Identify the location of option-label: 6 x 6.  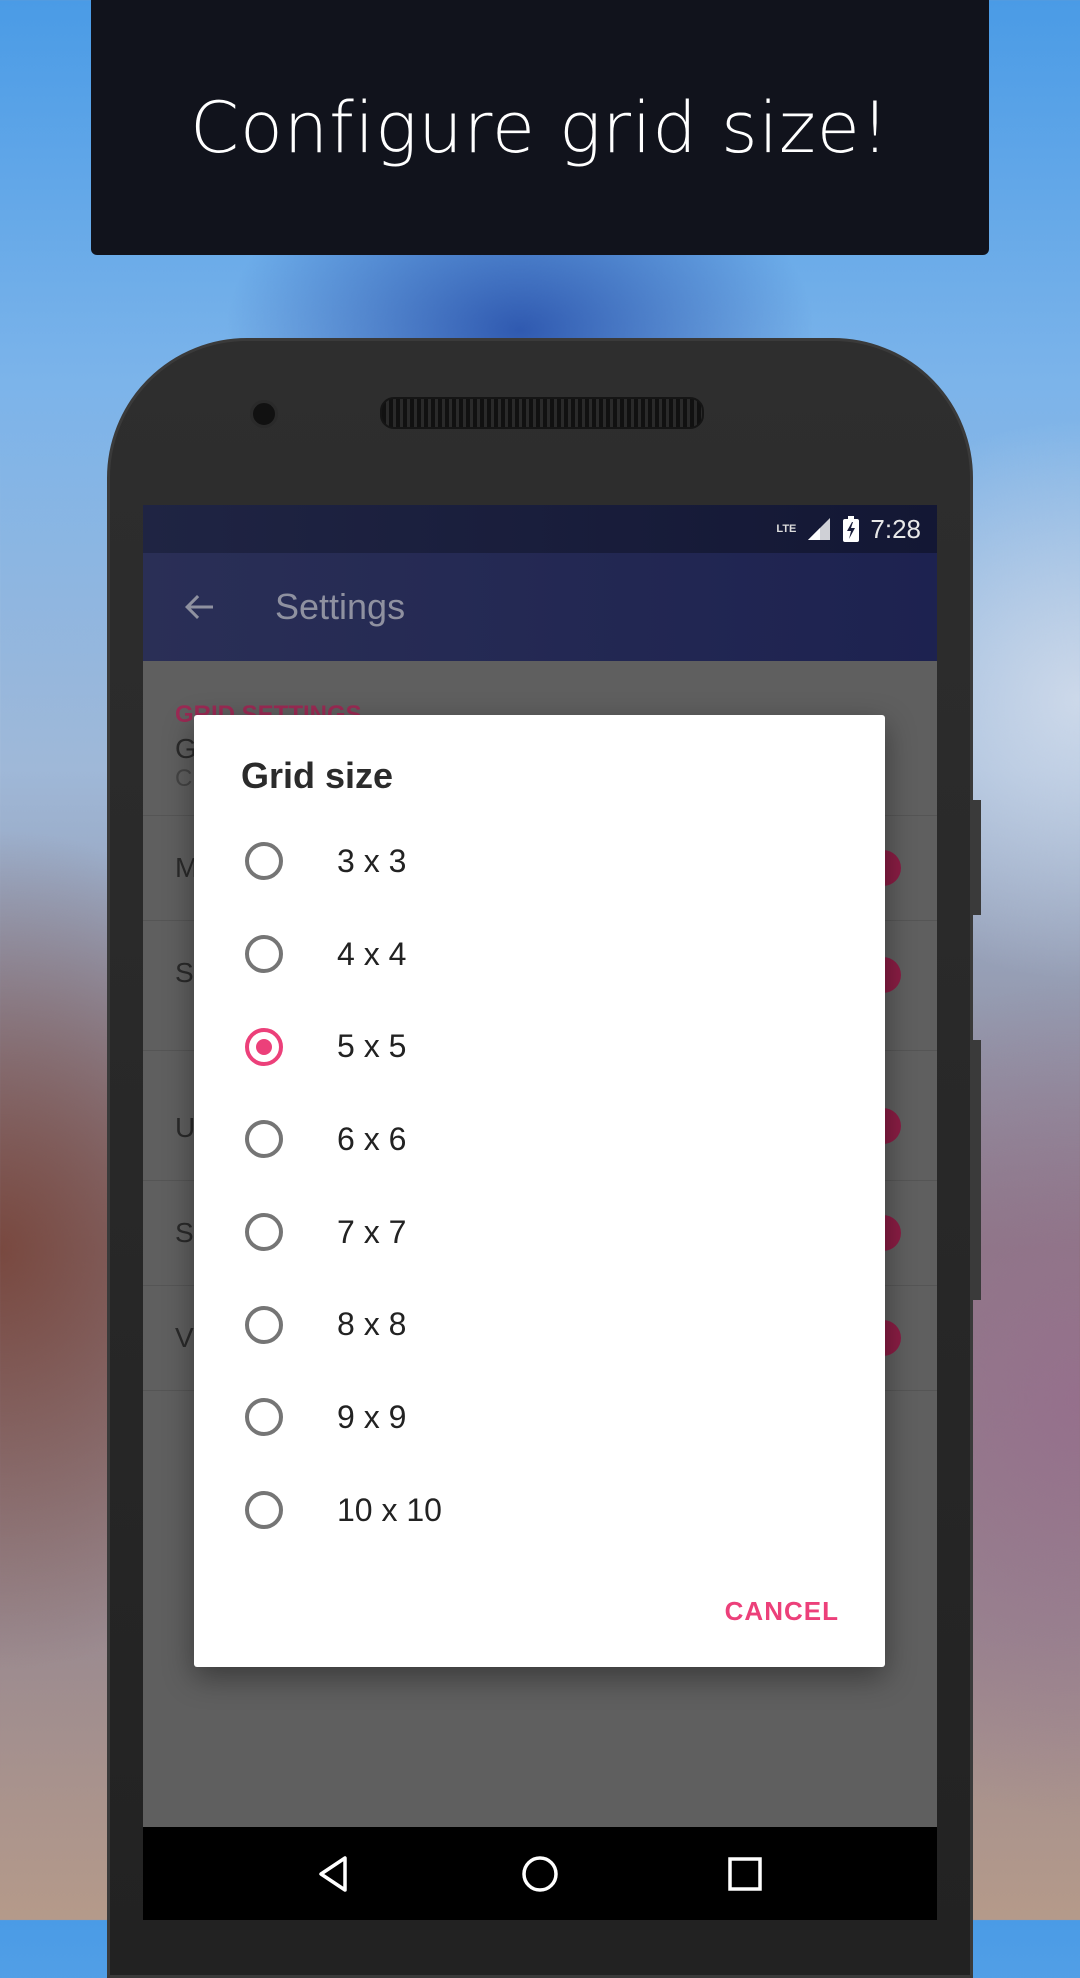
(372, 1138).